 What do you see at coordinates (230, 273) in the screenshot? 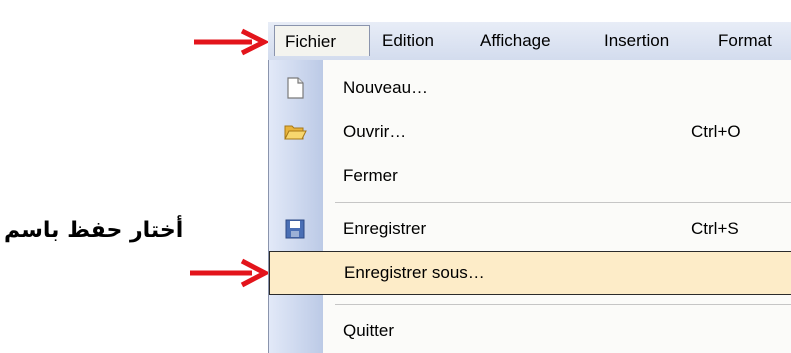
I see `arrow-to-save-as-icon` at bounding box center [230, 273].